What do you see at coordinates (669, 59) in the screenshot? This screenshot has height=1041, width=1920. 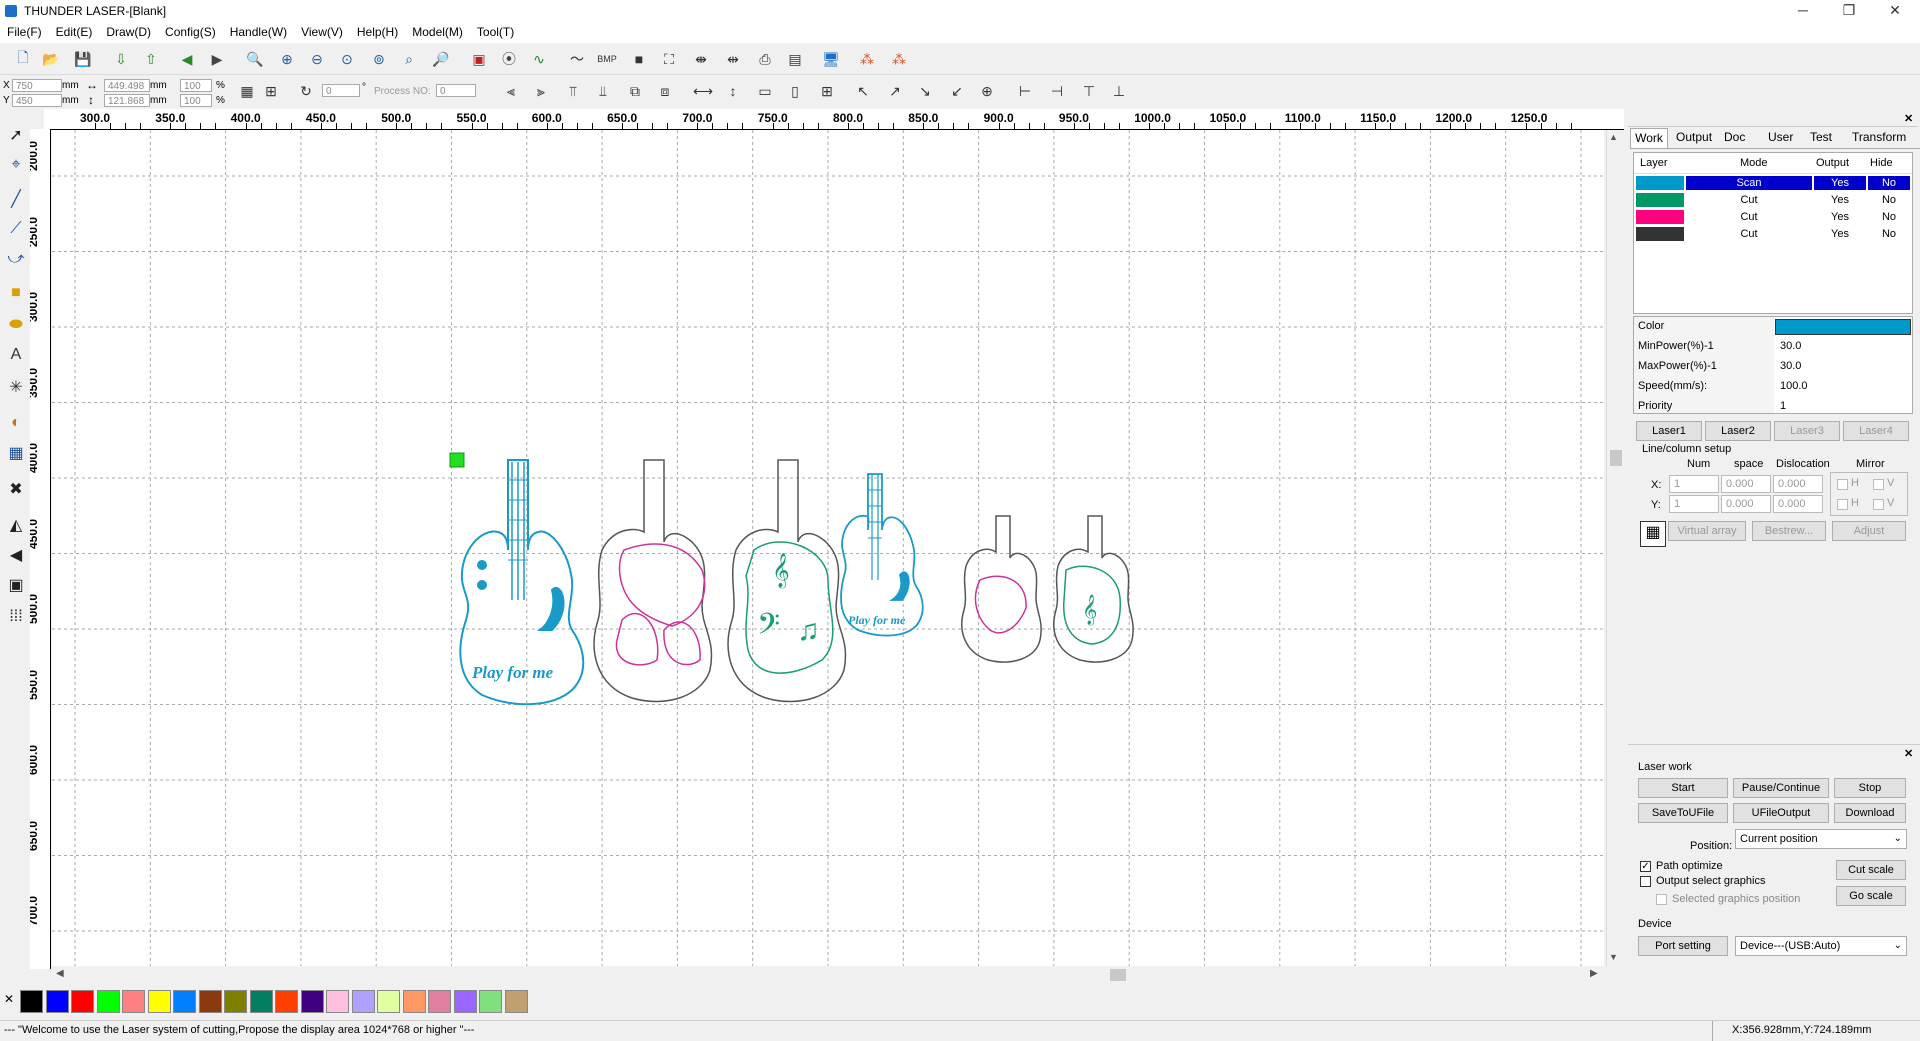 I see `path-icon: ⛶` at bounding box center [669, 59].